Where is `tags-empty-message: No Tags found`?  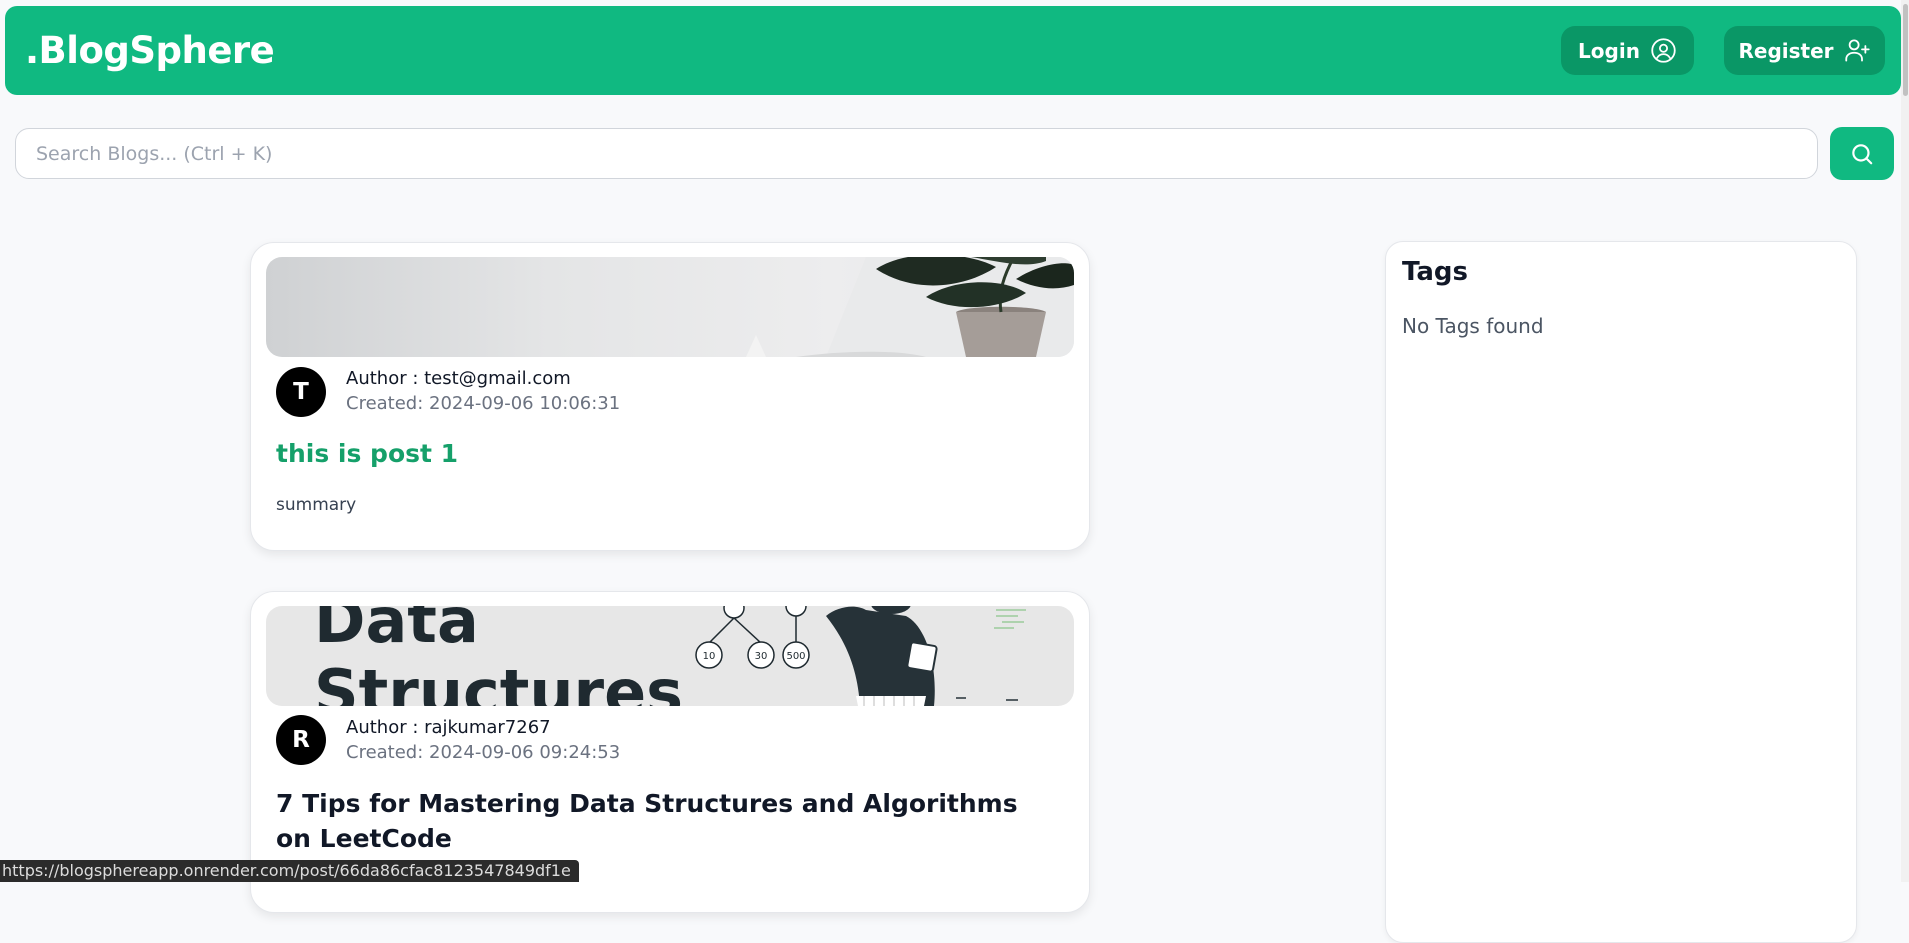 tags-empty-message: No Tags found is located at coordinates (1473, 326).